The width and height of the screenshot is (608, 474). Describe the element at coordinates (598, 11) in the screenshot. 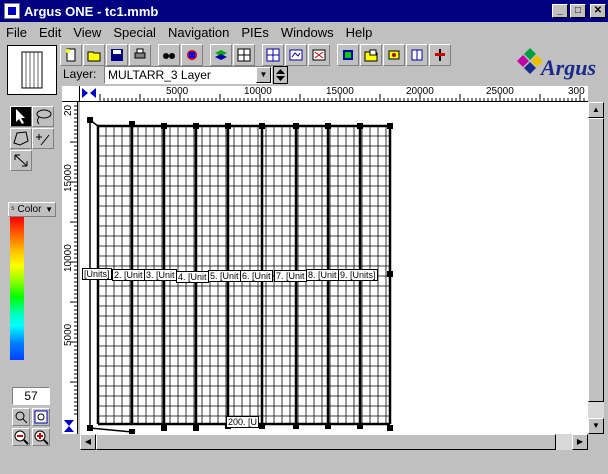

I see `close-button: ✕` at that location.